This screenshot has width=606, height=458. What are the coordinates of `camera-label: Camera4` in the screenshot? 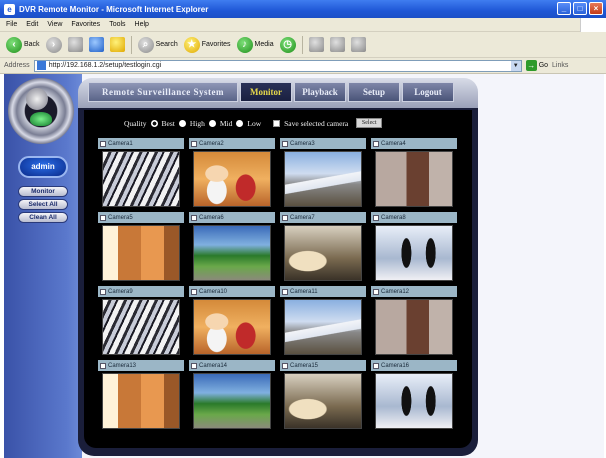 It's located at (393, 143).